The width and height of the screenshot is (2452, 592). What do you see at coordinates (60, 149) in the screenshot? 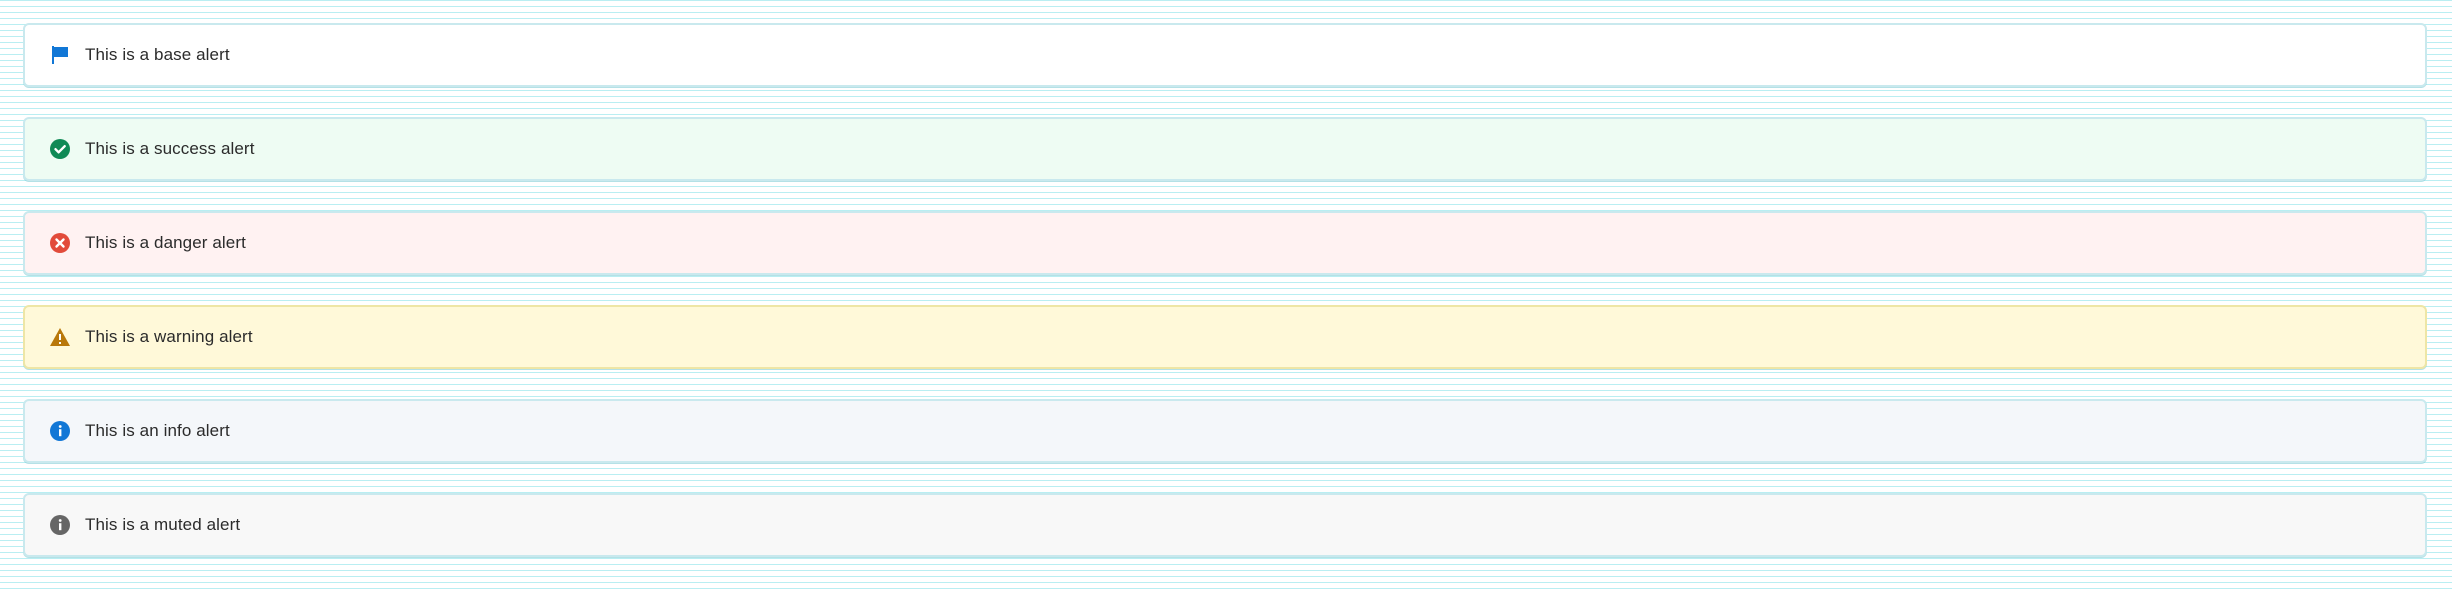
I see `check-circle-icon` at bounding box center [60, 149].